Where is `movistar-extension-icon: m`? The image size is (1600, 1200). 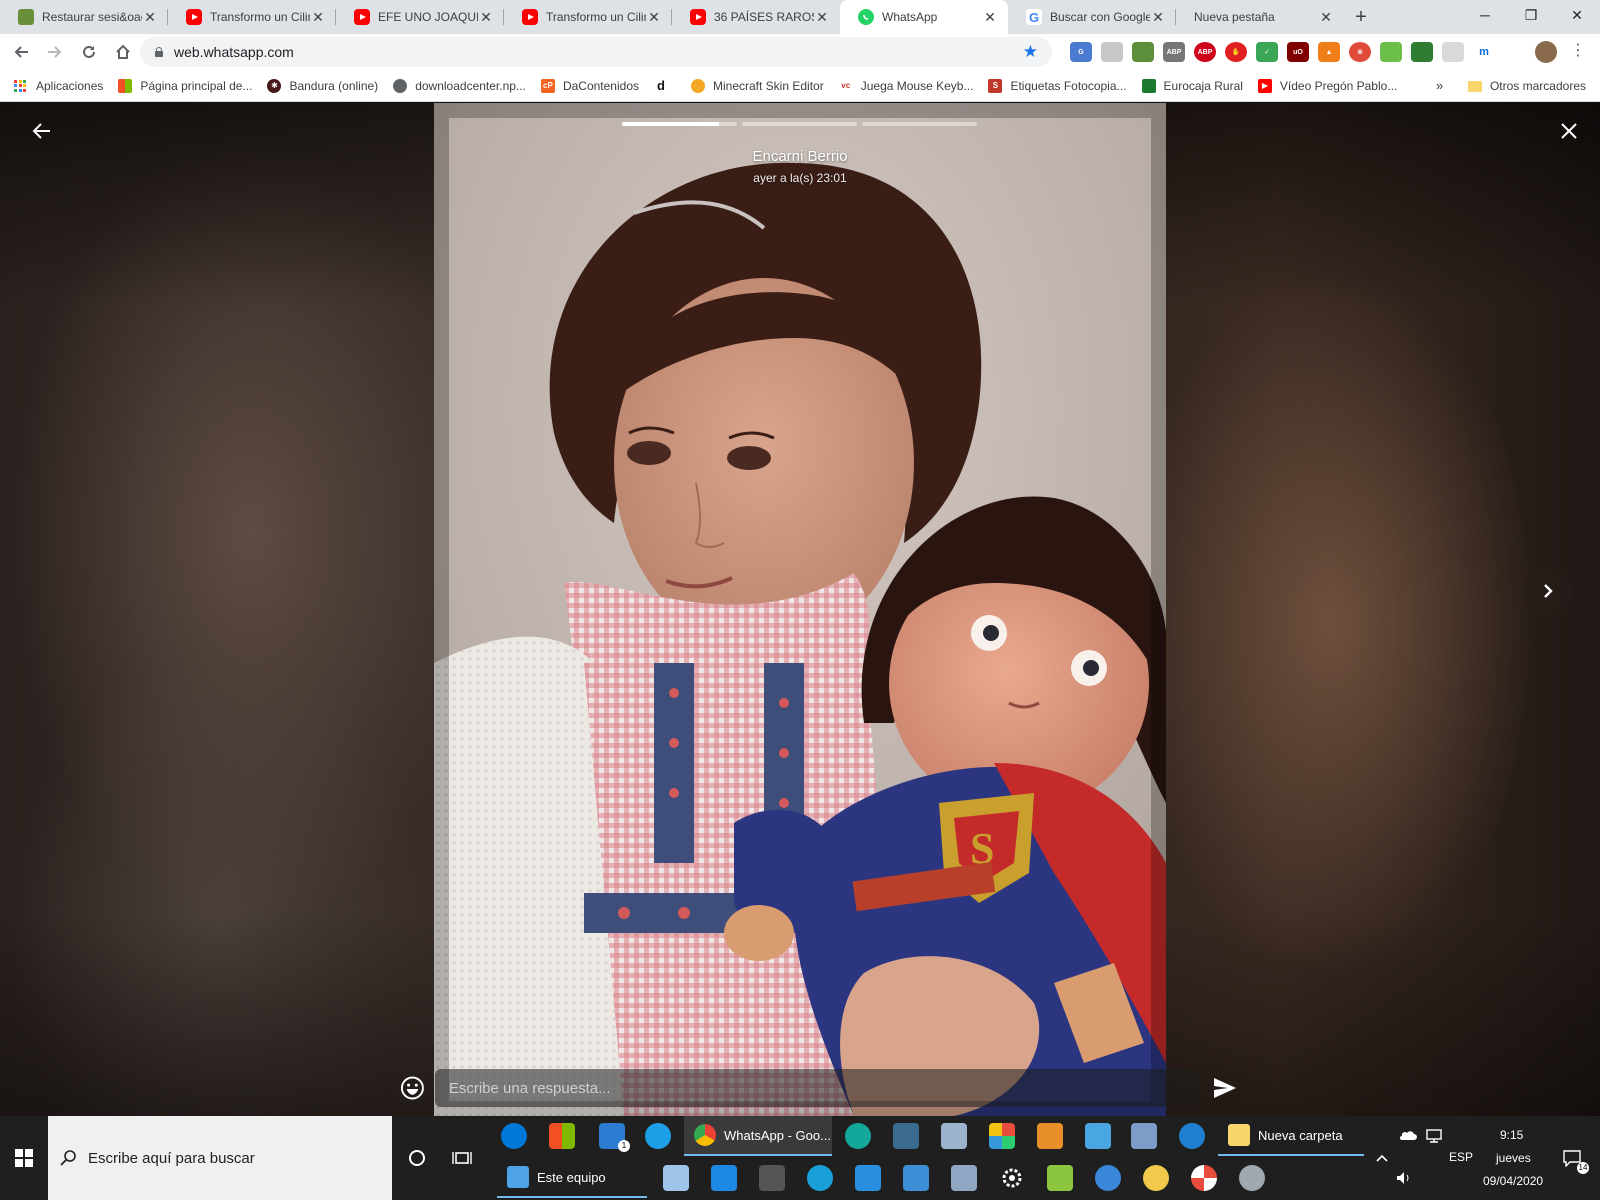
movistar-extension-icon: m is located at coordinates (1484, 52).